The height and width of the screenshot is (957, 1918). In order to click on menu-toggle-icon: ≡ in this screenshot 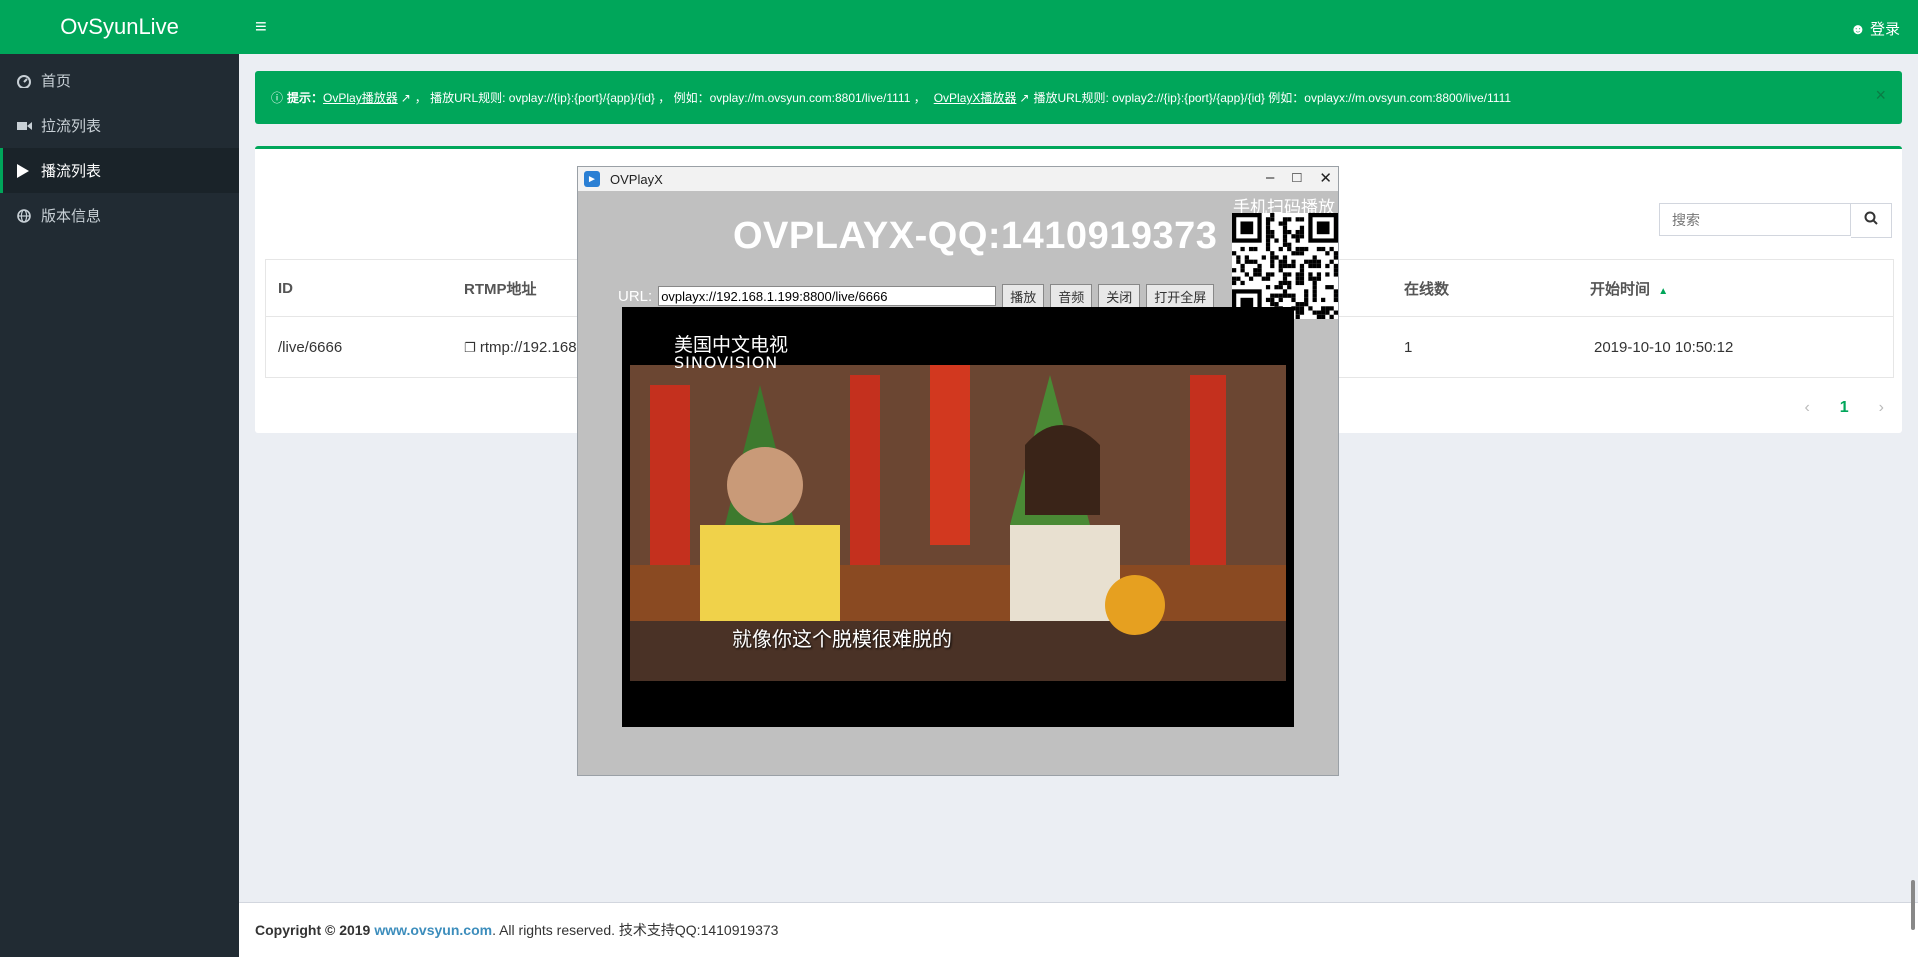, I will do `click(261, 27)`.